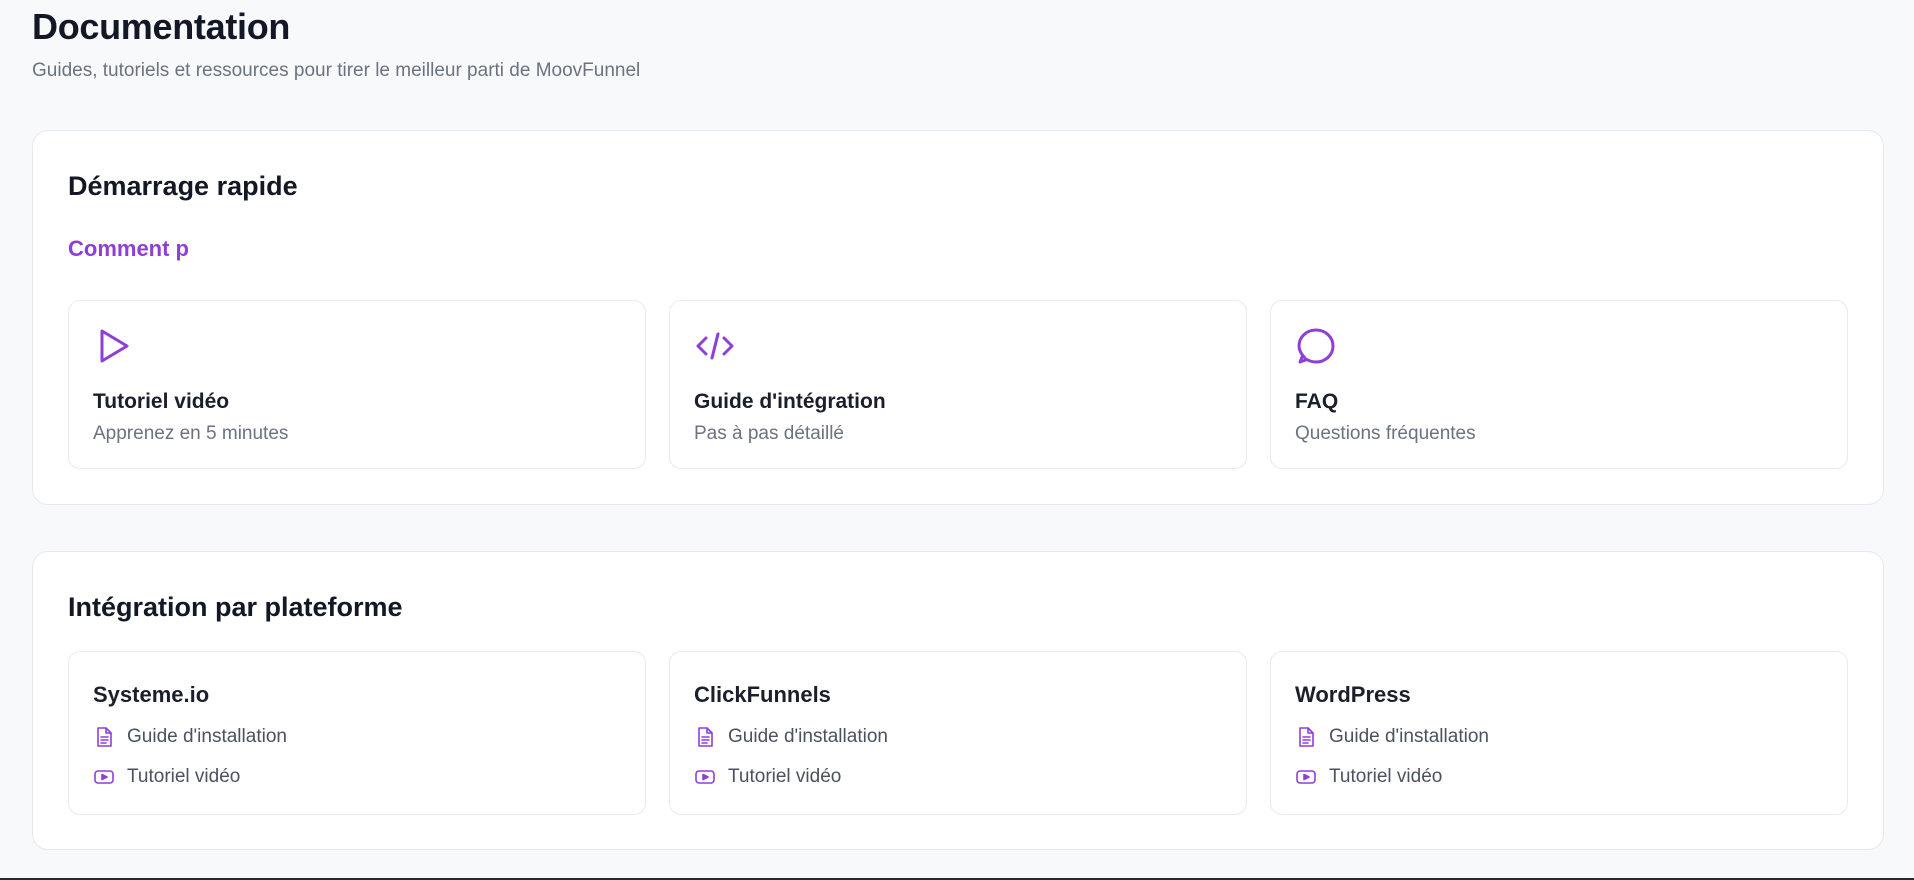 This screenshot has width=1914, height=880. I want to click on platform-name: Systeme.io, so click(151, 694).